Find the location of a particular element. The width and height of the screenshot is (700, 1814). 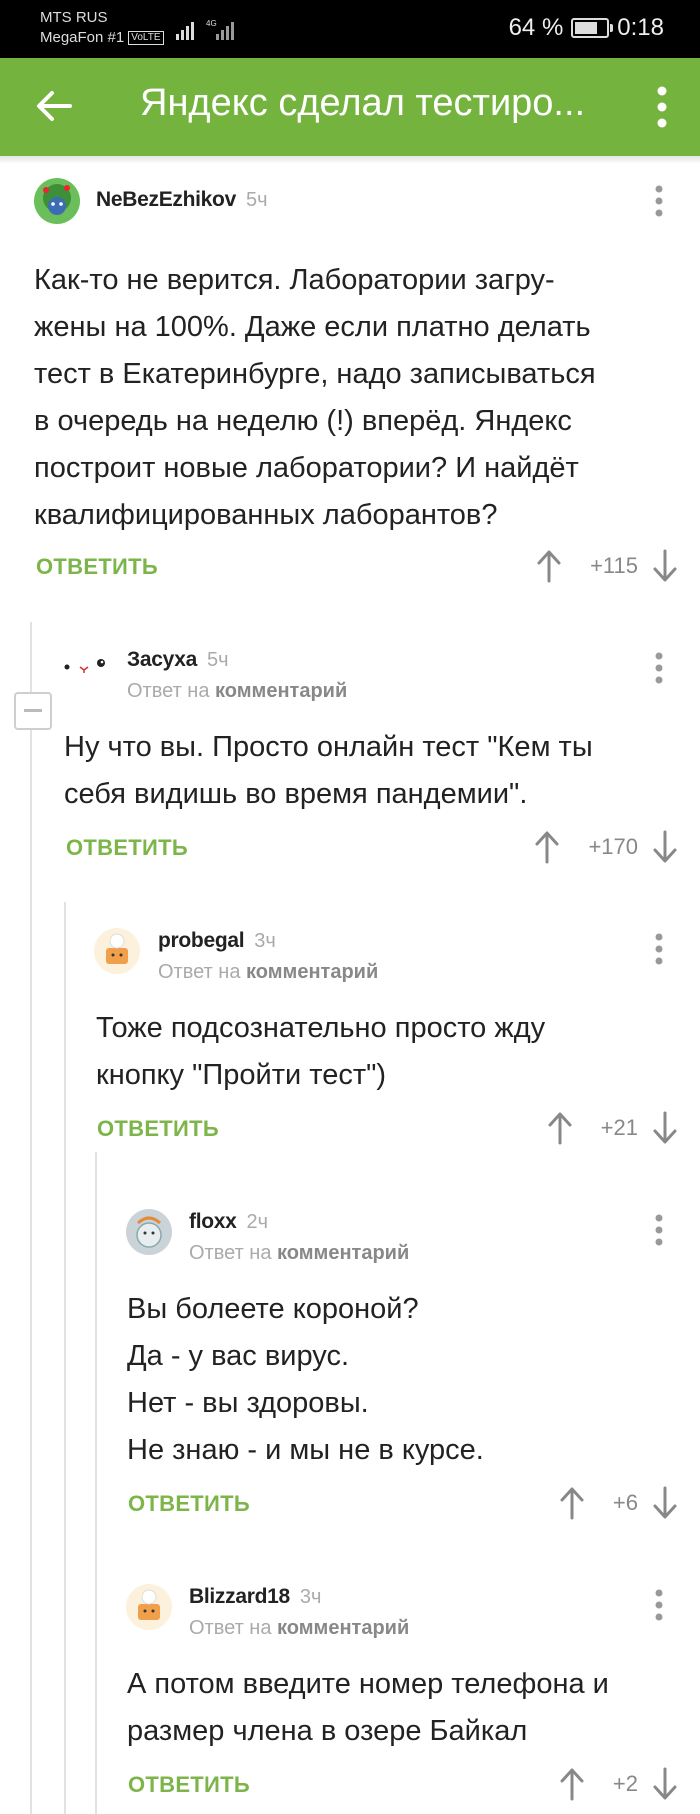

comment-header: floxx 2ч Ответ на комментарий is located at coordinates (299, 1237).